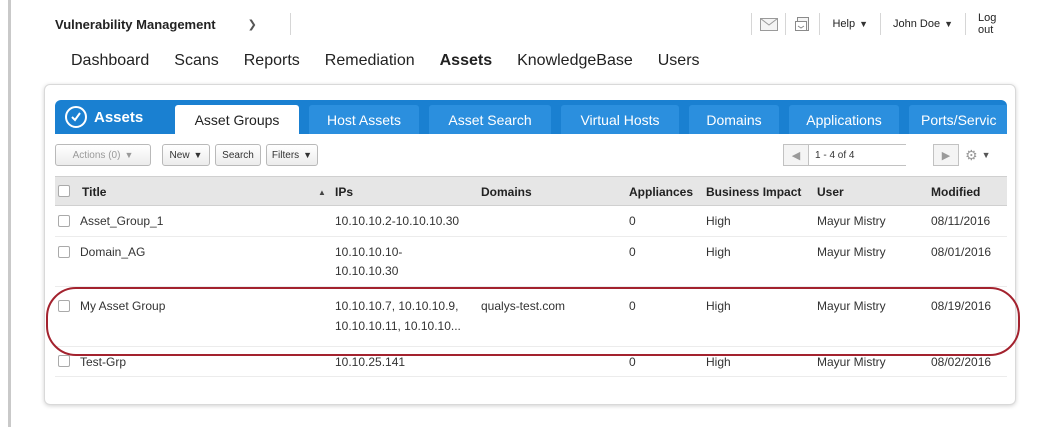  I want to click on assets-logo-icon, so click(76, 117).